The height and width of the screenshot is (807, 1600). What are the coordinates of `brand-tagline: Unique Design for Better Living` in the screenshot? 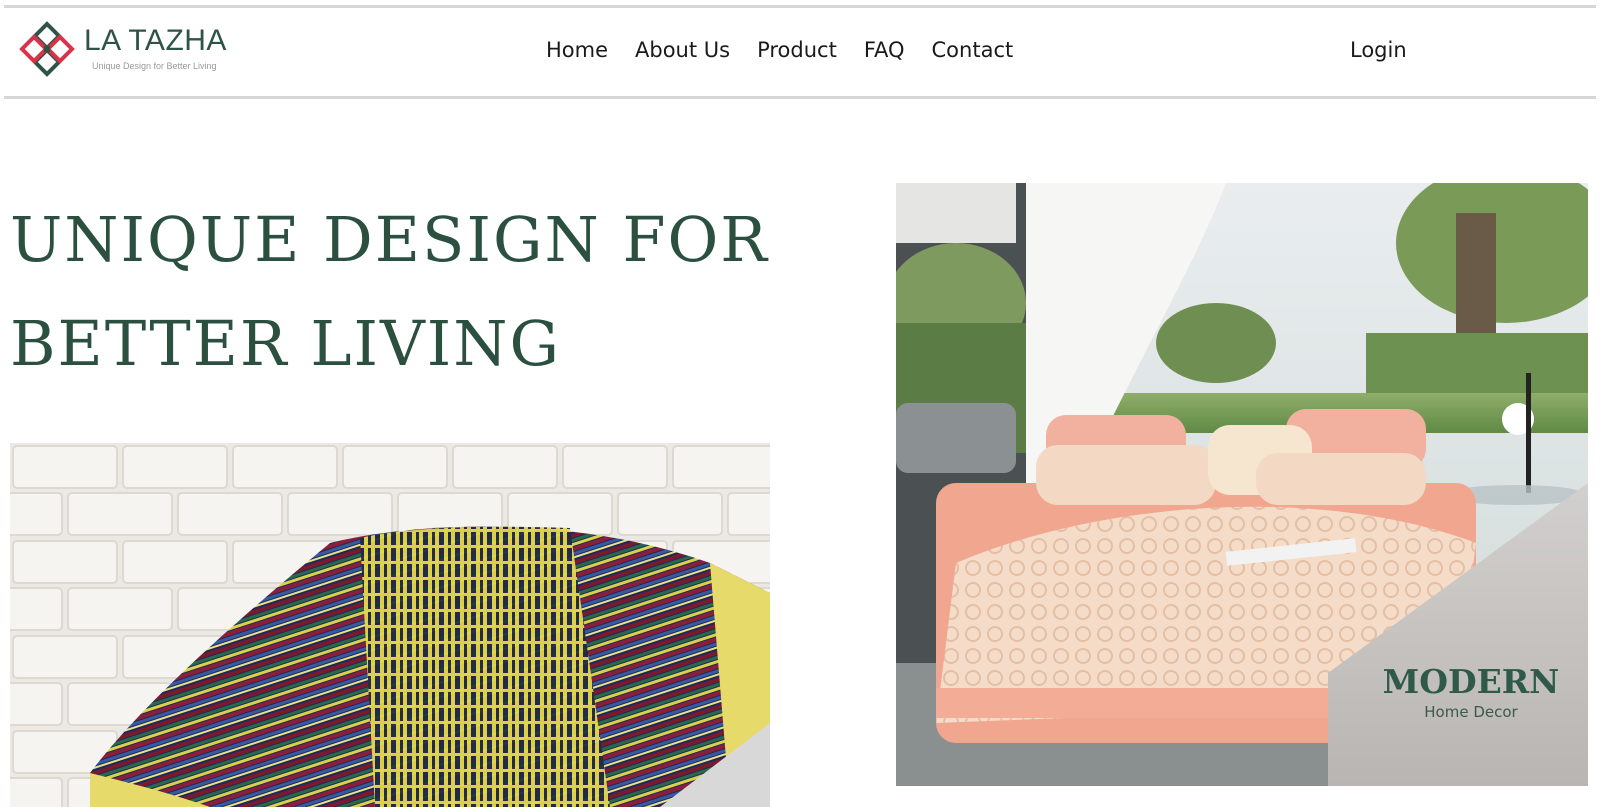 It's located at (154, 66).